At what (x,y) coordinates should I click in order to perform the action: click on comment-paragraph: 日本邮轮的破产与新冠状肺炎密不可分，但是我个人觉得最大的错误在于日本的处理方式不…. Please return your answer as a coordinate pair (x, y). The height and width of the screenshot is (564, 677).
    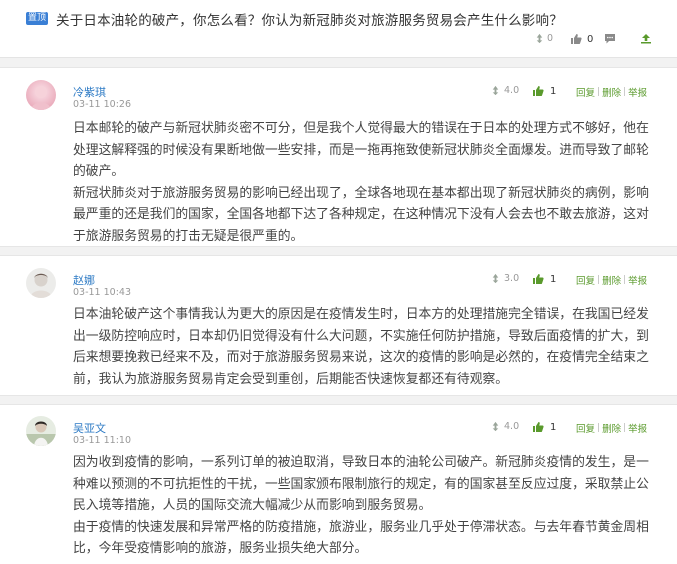
    Looking at the image, I should click on (361, 150).